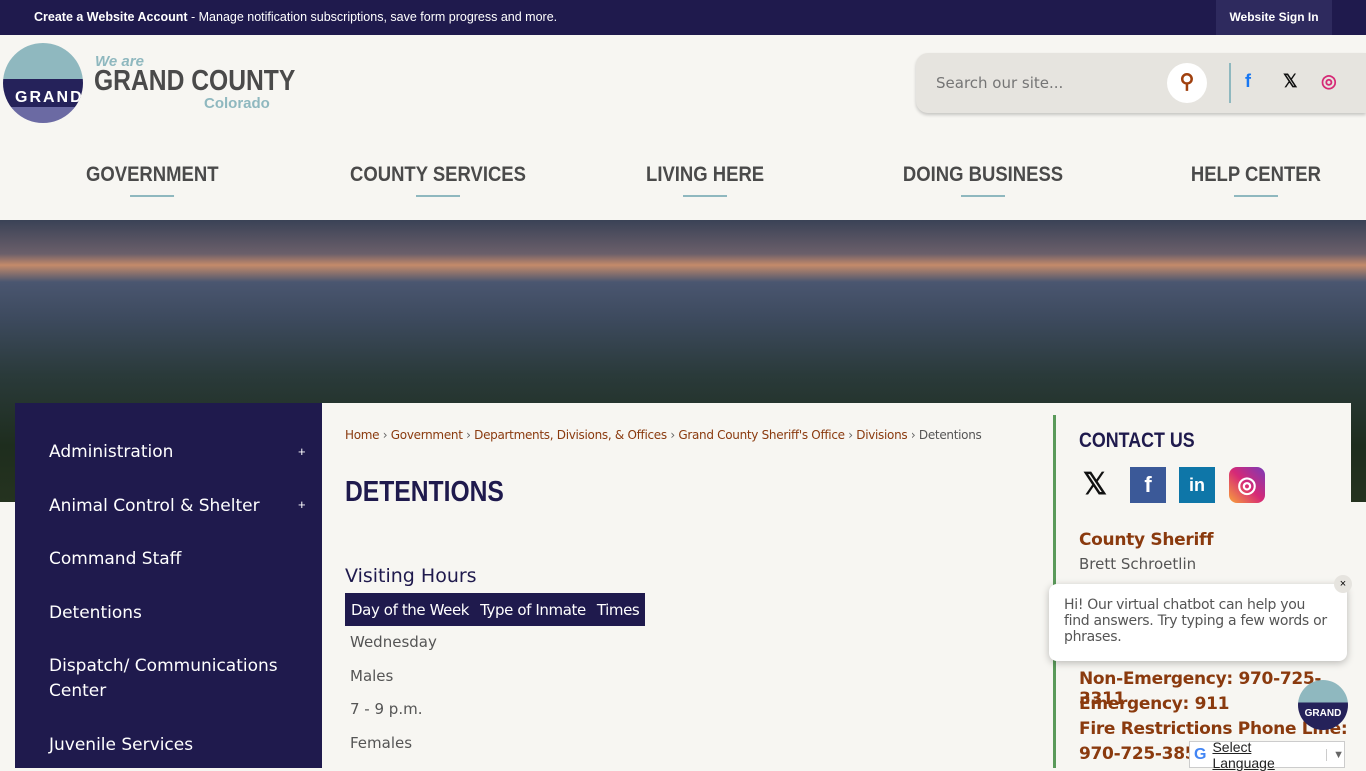 This screenshot has height=771, width=1366. I want to click on sidebar-item-detentions: Detentions, so click(164, 613).